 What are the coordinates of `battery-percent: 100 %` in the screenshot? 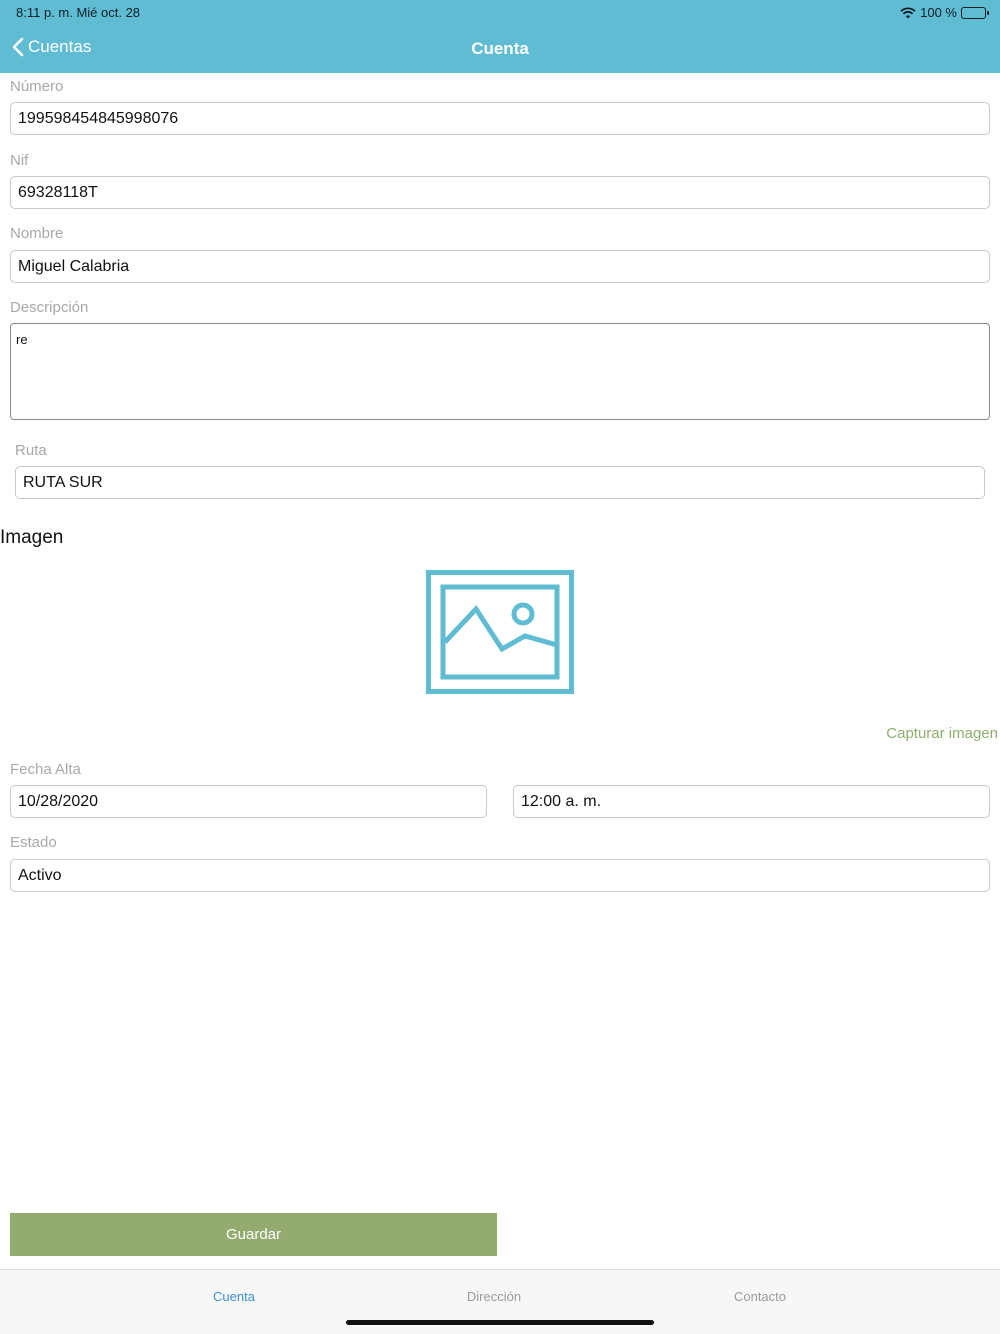 It's located at (938, 12).